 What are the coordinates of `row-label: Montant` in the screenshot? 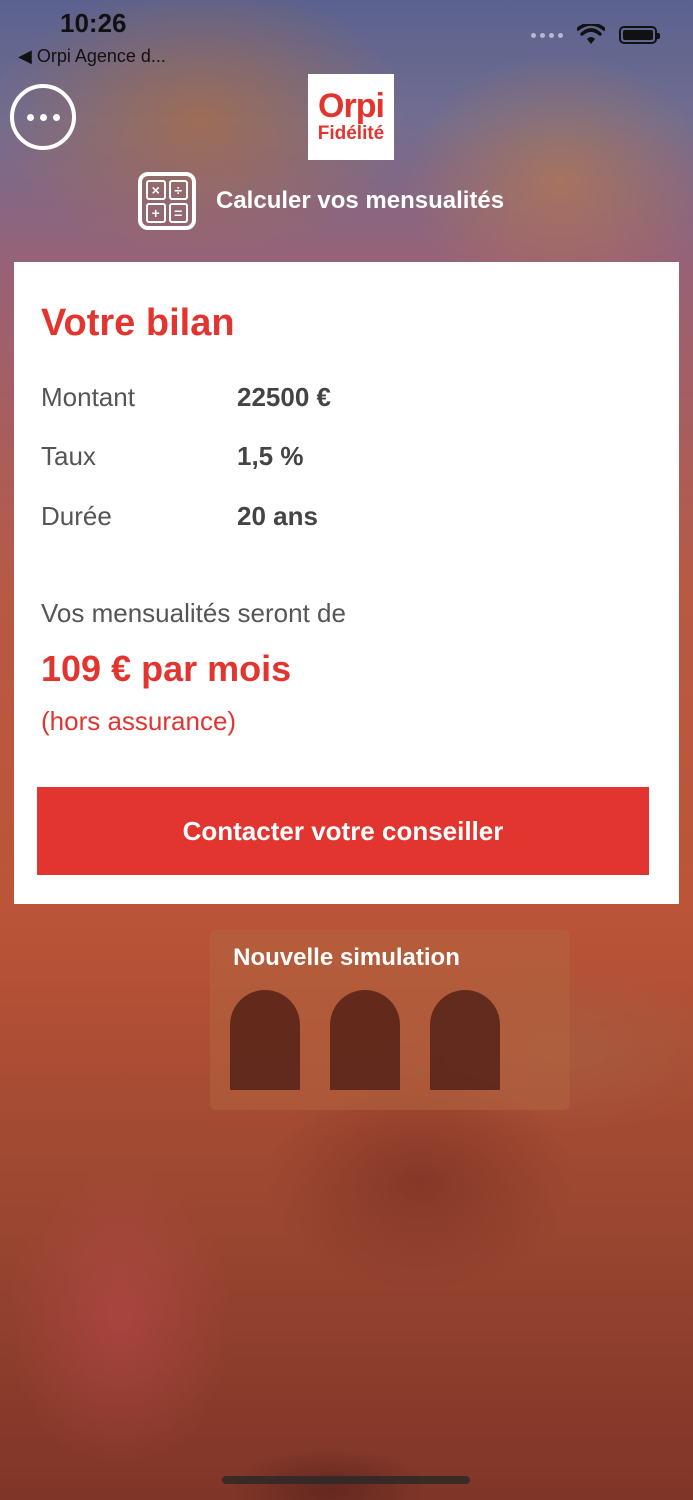 It's located at (88, 397).